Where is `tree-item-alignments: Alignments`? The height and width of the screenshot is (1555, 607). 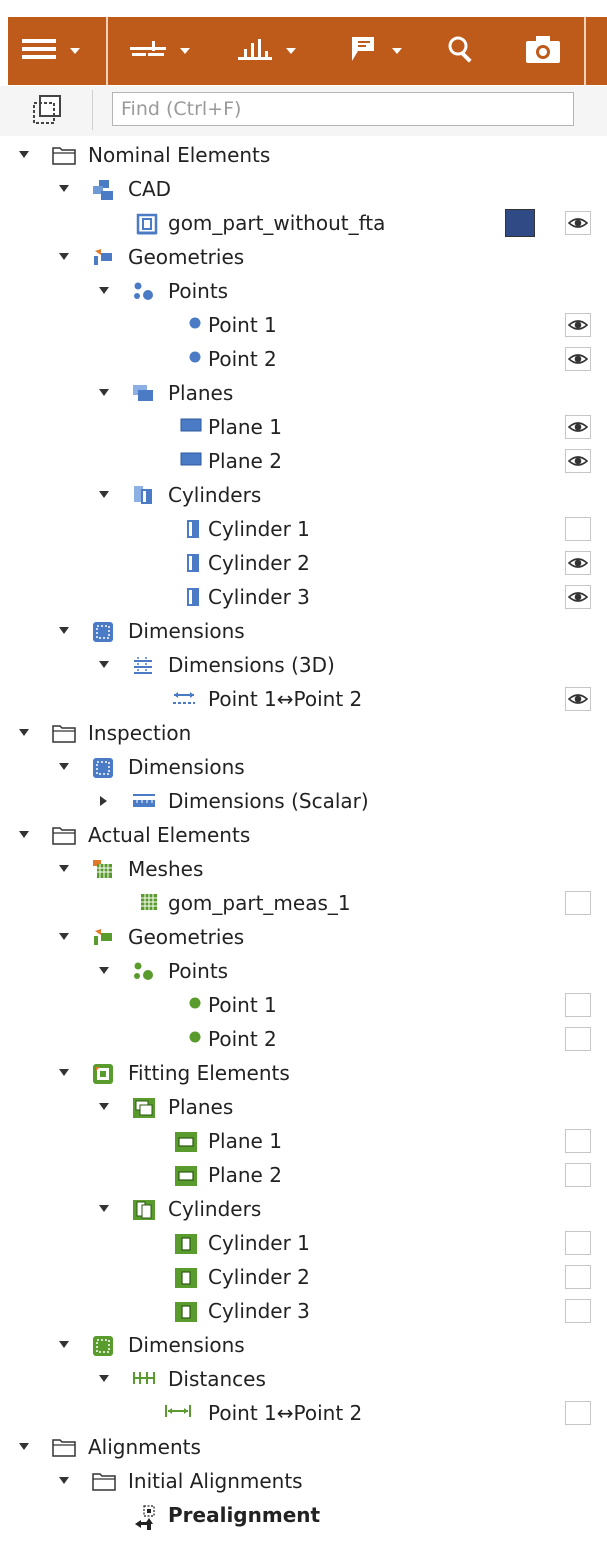 tree-item-alignments: Alignments is located at coordinates (303, 1447).